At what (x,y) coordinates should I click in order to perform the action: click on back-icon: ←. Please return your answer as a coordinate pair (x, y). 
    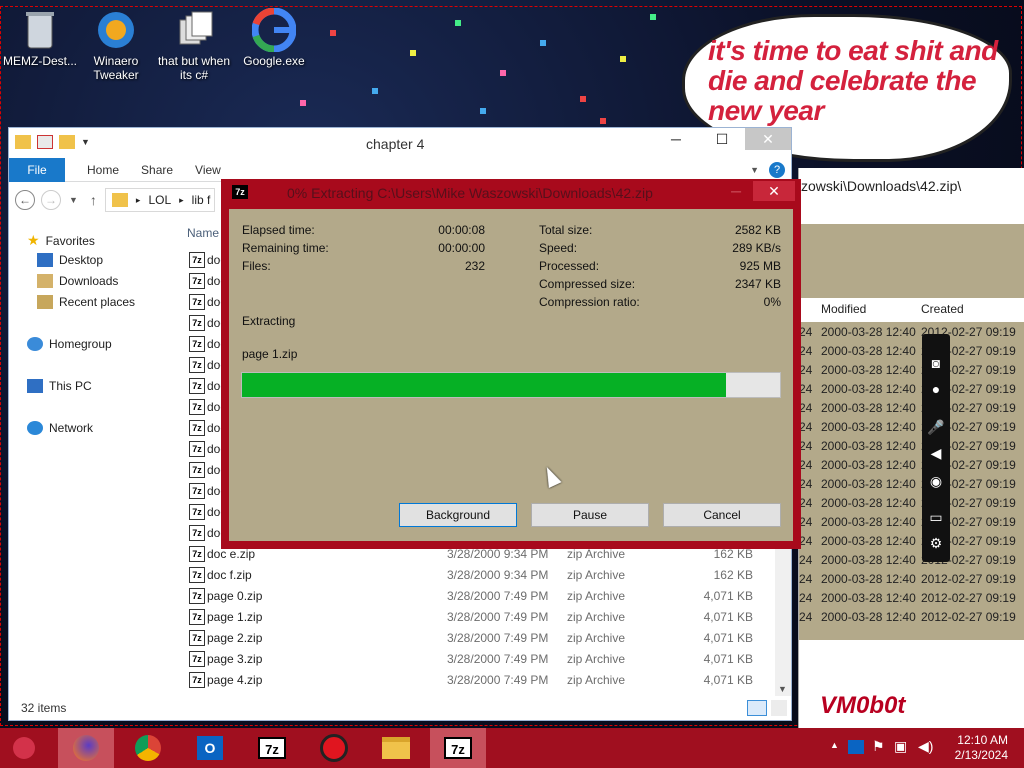
    Looking at the image, I should click on (25, 200).